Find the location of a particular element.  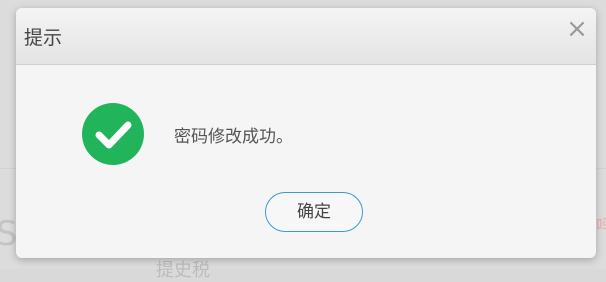

background-side-char: 吗 is located at coordinates (601, 225).